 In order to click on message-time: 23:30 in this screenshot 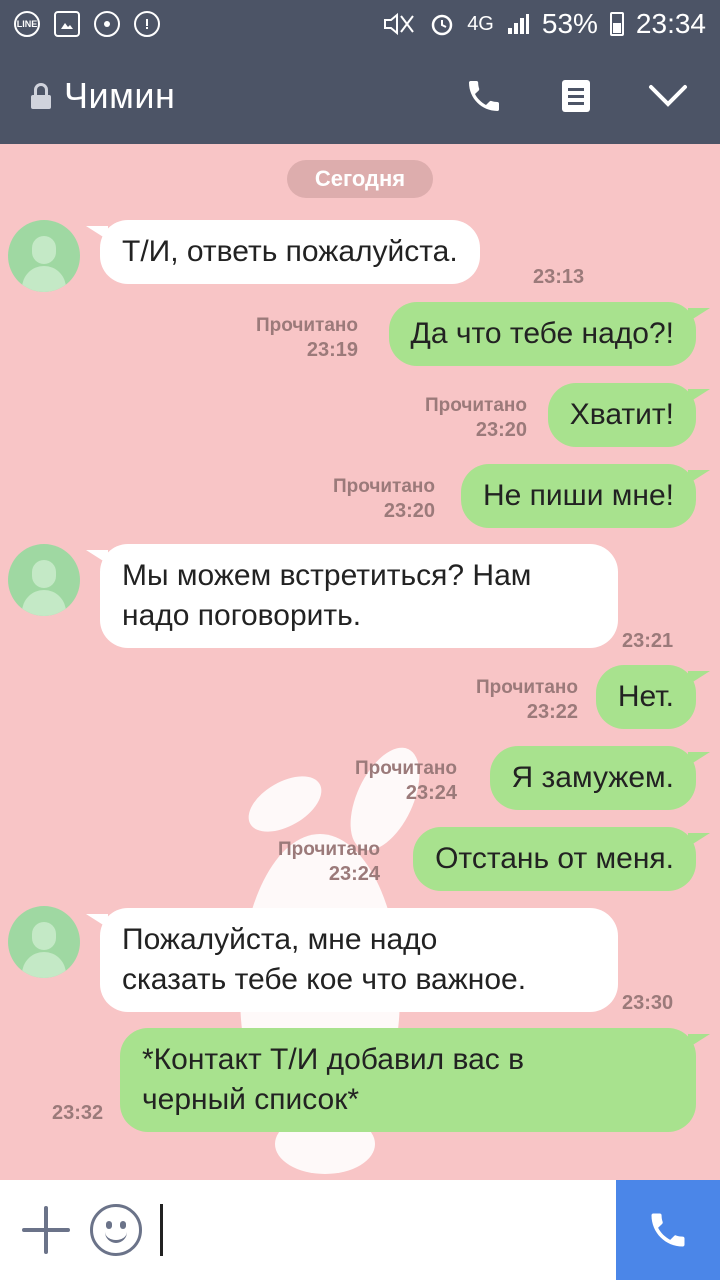, I will do `click(648, 1003)`.